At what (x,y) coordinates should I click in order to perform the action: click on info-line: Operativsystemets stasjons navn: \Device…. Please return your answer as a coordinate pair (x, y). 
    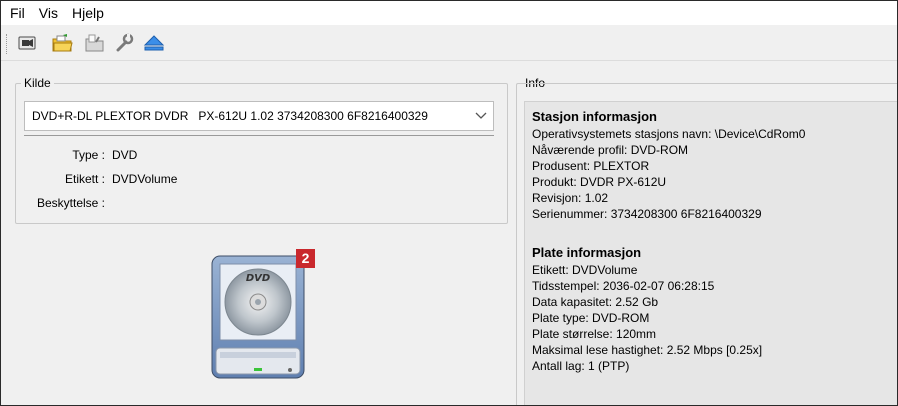
    Looking at the image, I should click on (669, 134).